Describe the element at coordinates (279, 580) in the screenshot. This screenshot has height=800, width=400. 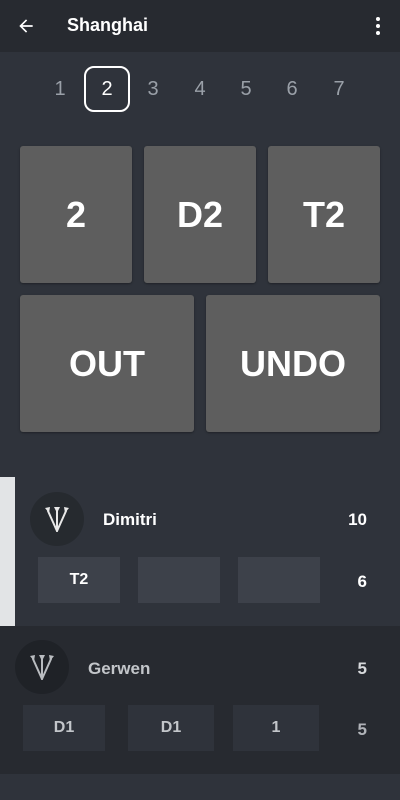
I see `dart-3-box` at that location.